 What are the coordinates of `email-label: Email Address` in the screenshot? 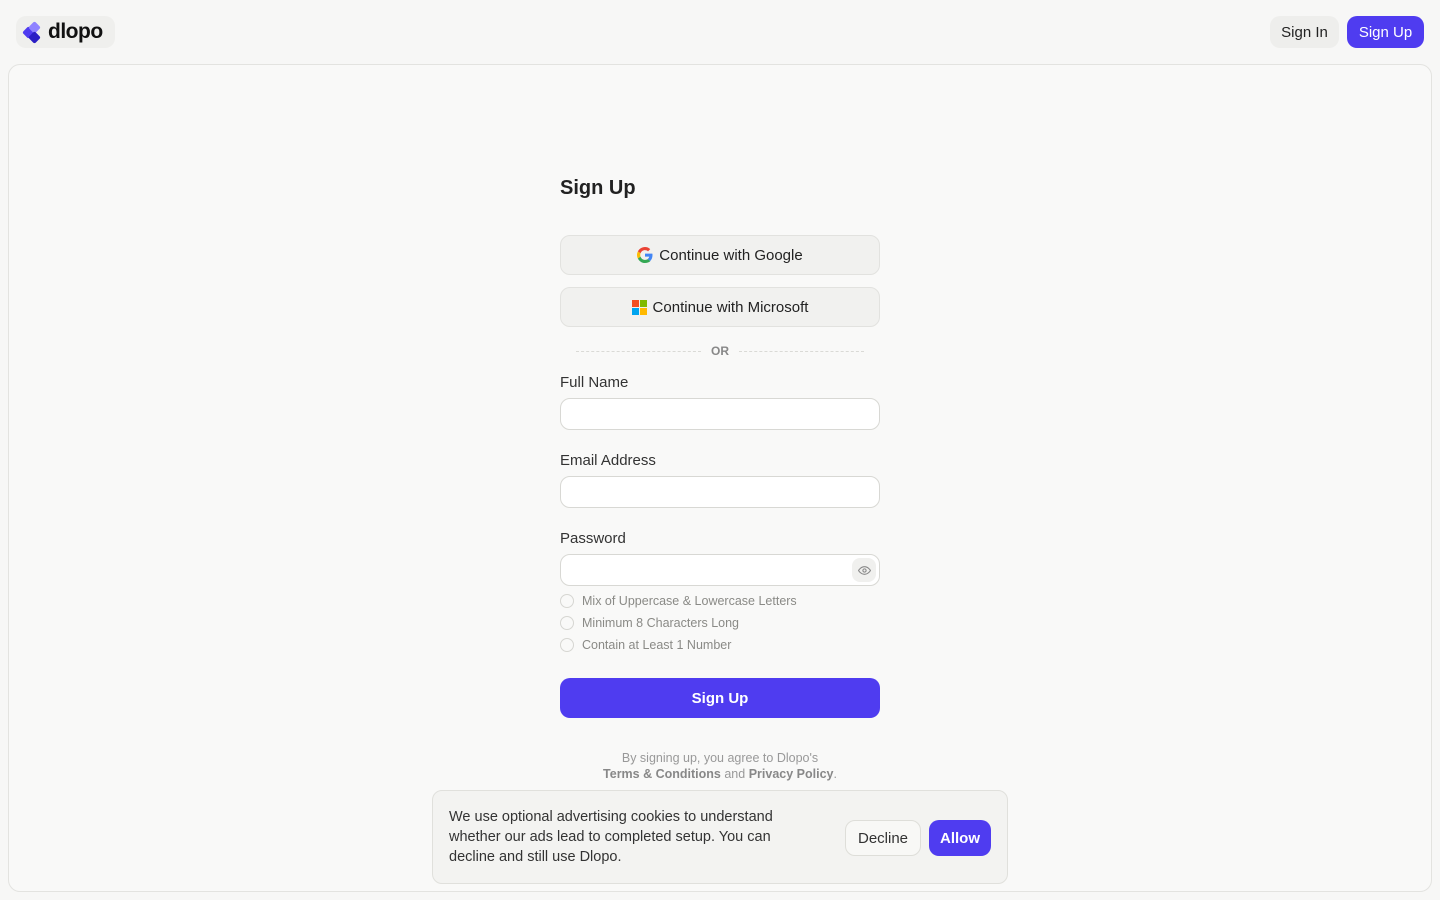 It's located at (608, 460).